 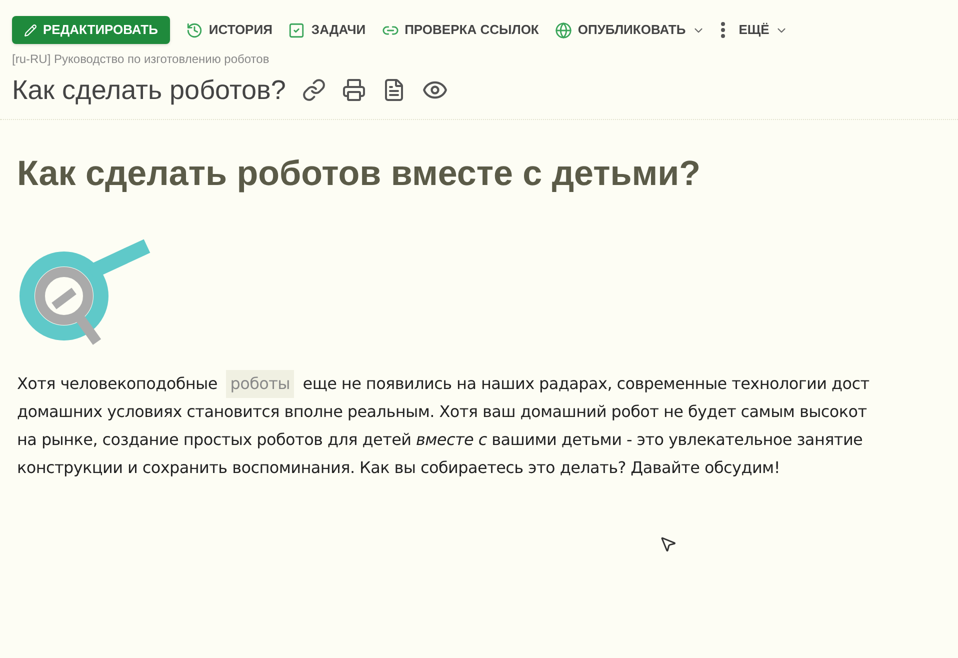 I want to click on toolbar-button: ПРОВЕРКА ССЫЛОК, so click(x=460, y=30).